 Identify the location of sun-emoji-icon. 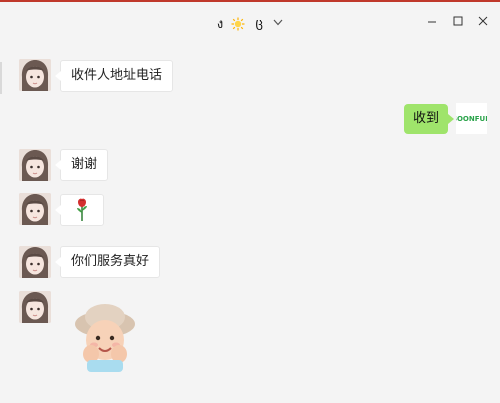
(238, 23).